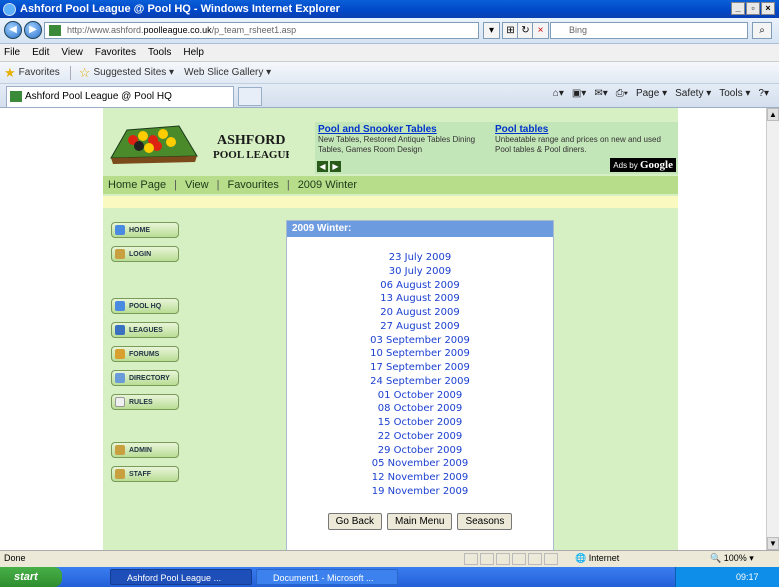 The width and height of the screenshot is (779, 587). Describe the element at coordinates (15, 558) in the screenshot. I see `status-text: Done` at that location.